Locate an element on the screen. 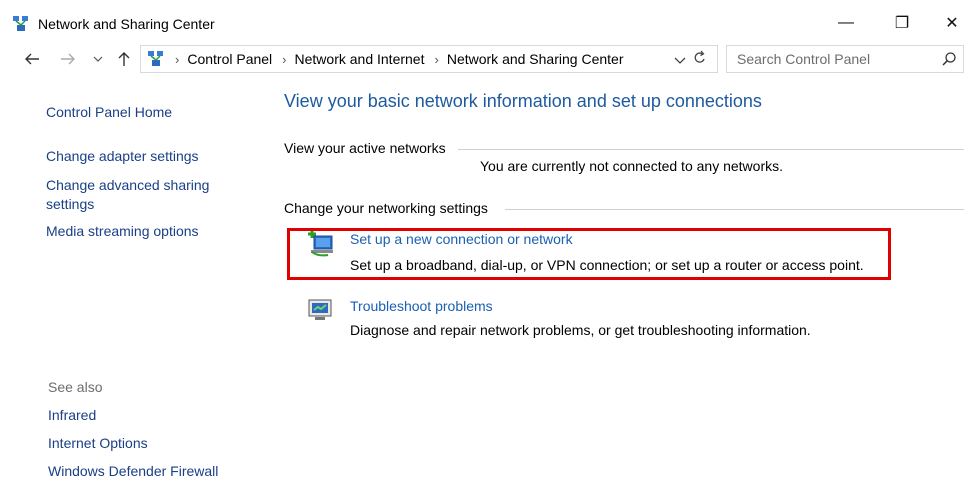 This screenshot has height=504, width=964. address-dropdown-chevron-icon is located at coordinates (680, 61).